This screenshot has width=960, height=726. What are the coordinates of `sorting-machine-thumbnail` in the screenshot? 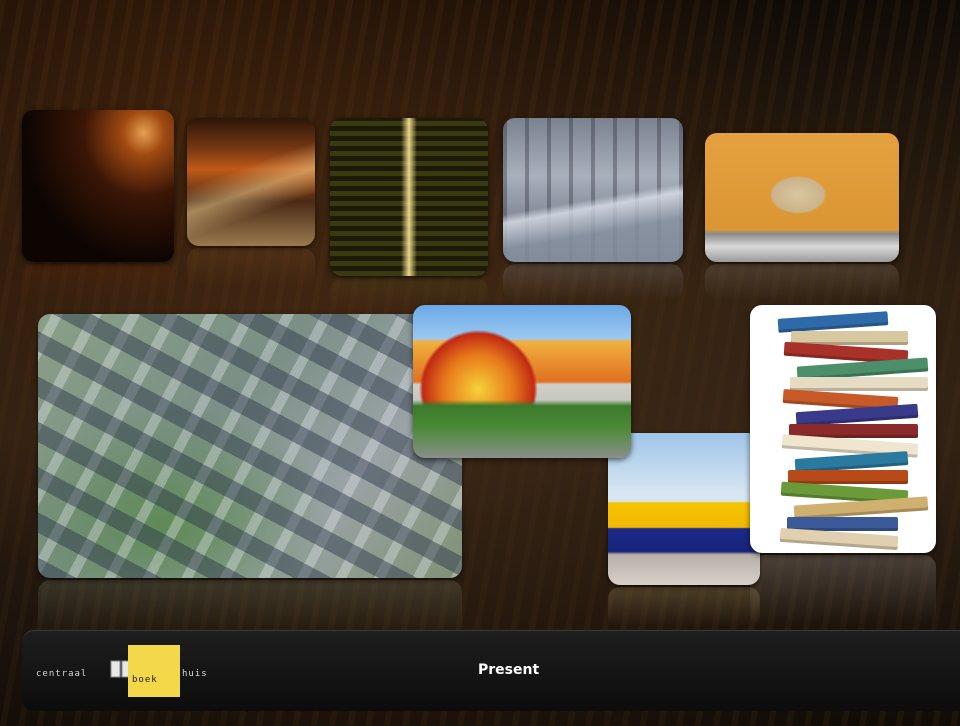 It's located at (593, 190).